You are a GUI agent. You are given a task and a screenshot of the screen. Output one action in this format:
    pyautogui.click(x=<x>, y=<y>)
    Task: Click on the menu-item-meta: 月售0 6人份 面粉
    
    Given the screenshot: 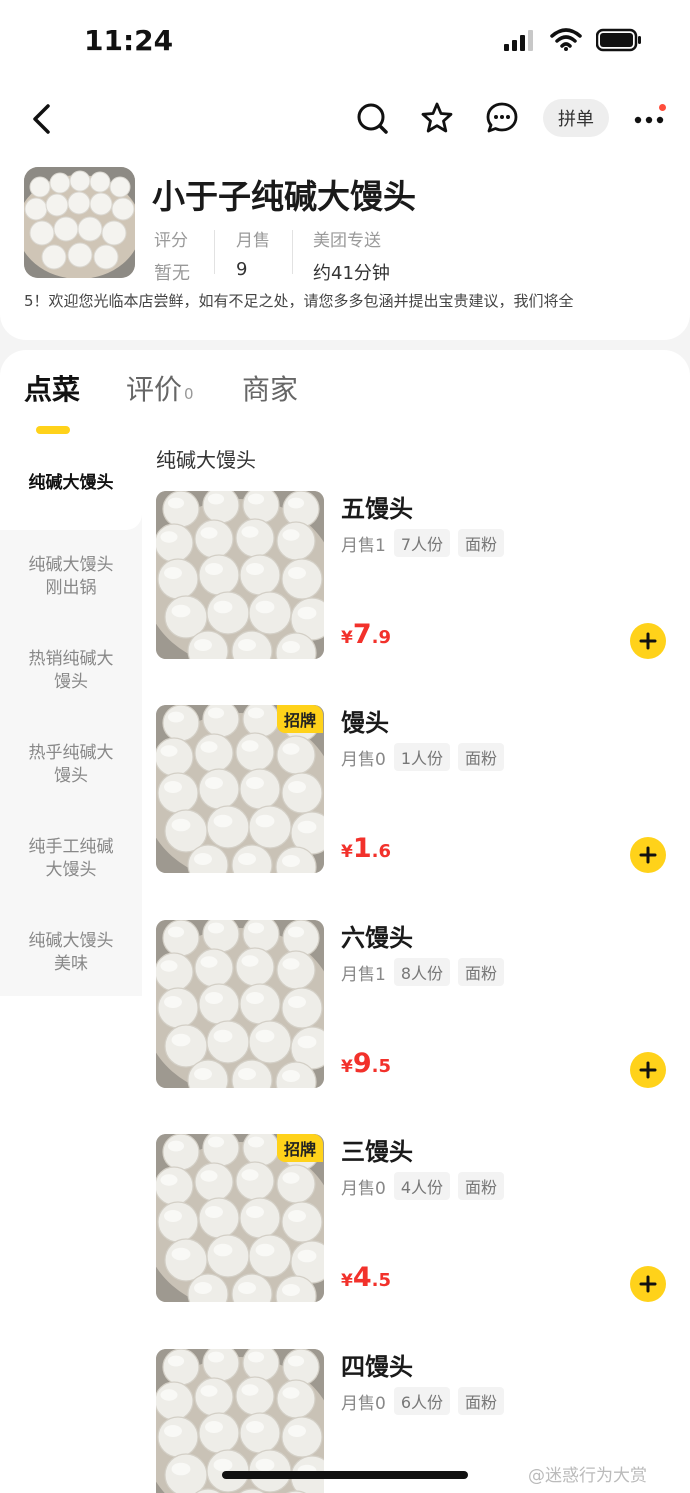 What is the action you would take?
    pyautogui.click(x=423, y=1401)
    